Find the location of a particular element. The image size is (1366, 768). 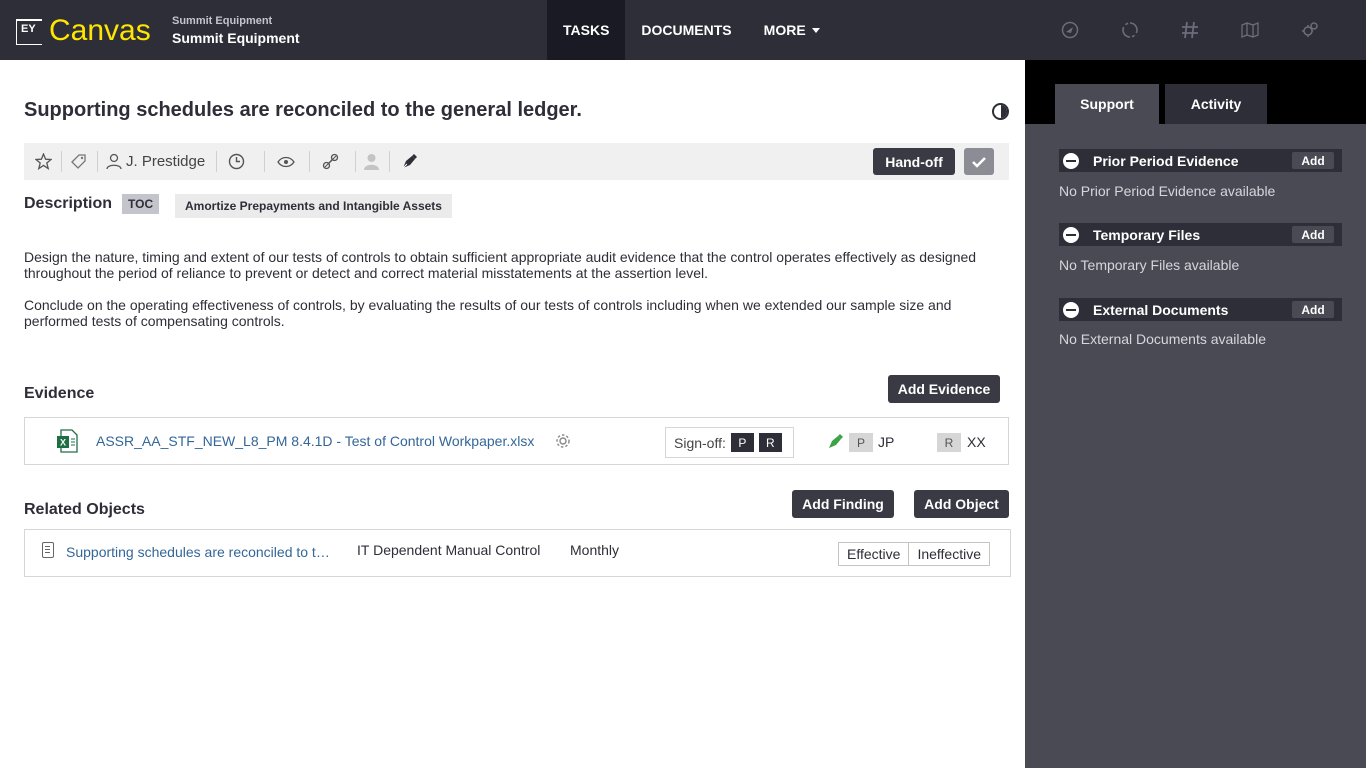

signoff-box: Sign-off: P R is located at coordinates (729, 442).